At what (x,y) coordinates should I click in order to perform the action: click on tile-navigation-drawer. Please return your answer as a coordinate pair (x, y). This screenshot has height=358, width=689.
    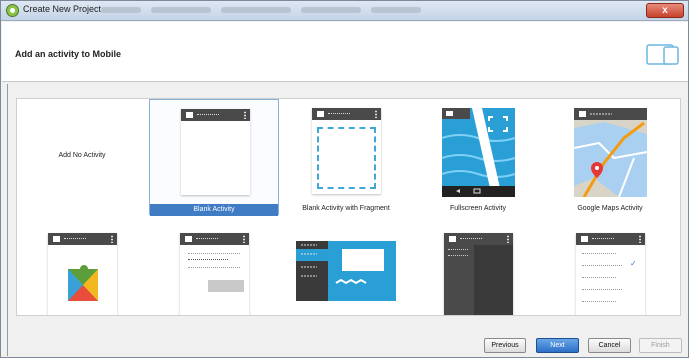
    Looking at the image, I should click on (478, 269).